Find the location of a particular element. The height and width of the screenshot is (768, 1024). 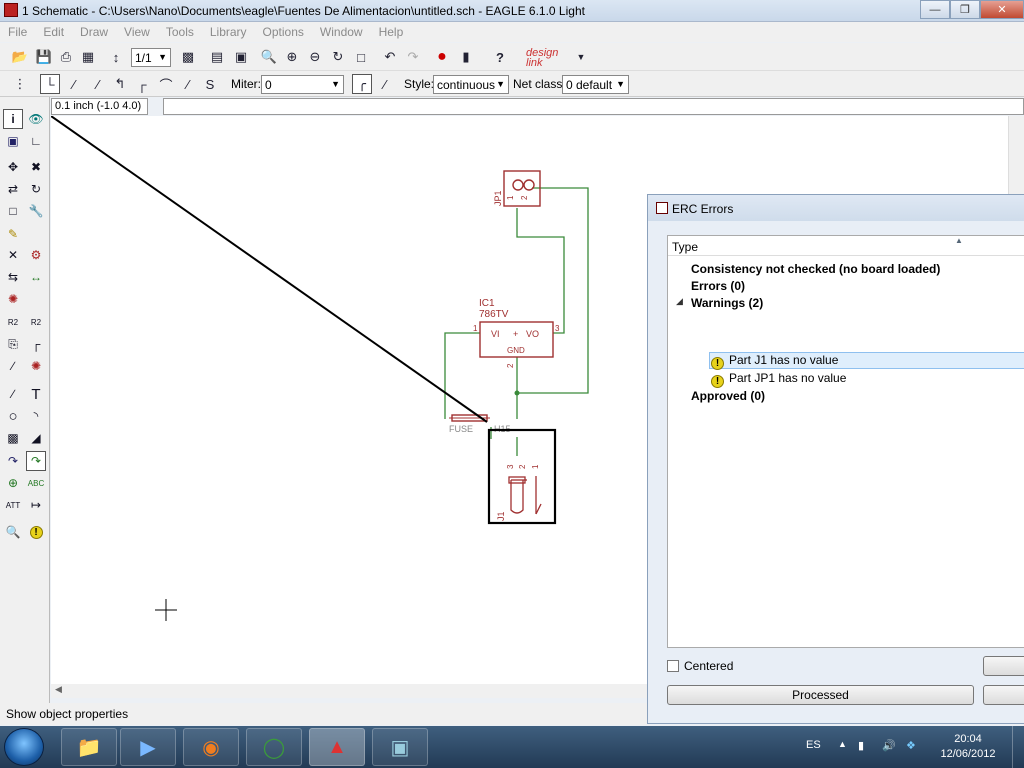

erc-row-warnings: Warnings (2) is located at coordinates (727, 303).